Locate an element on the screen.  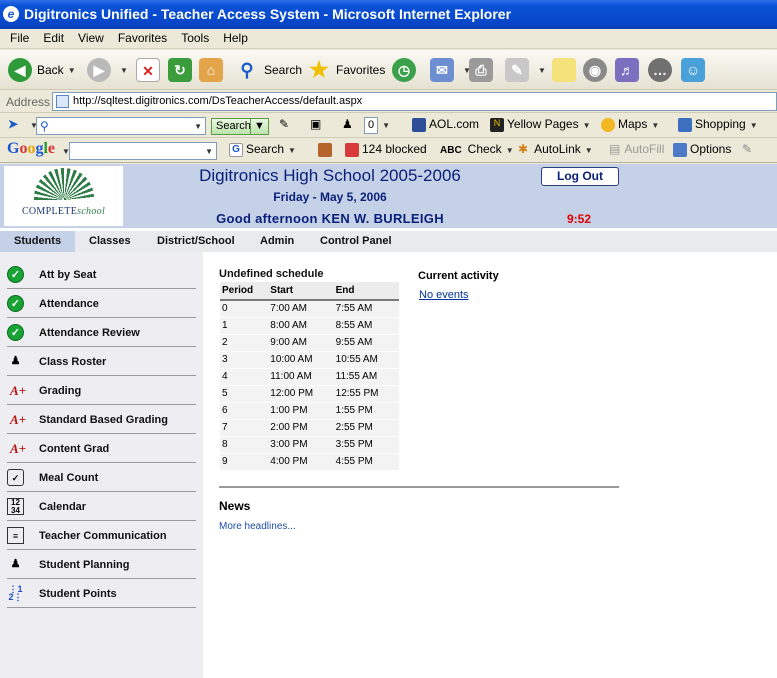
search-button: ⚲ Search is located at coordinates (268, 70).